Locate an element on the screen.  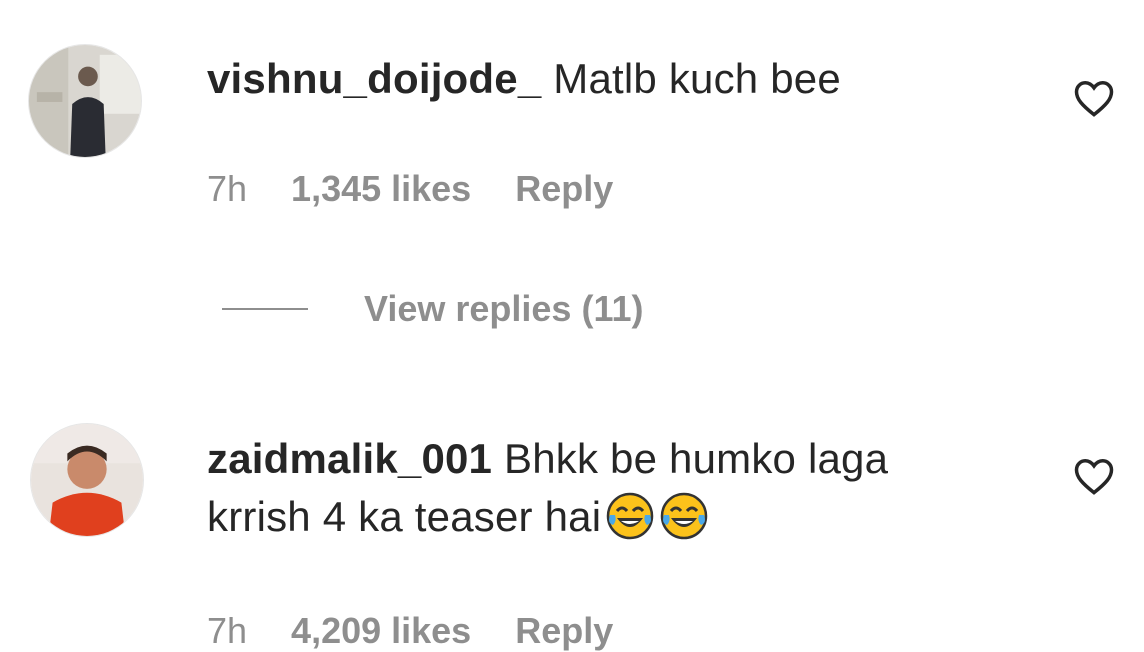
comment-meta: 7h 1,345 likes Reply is located at coordinates (410, 189).